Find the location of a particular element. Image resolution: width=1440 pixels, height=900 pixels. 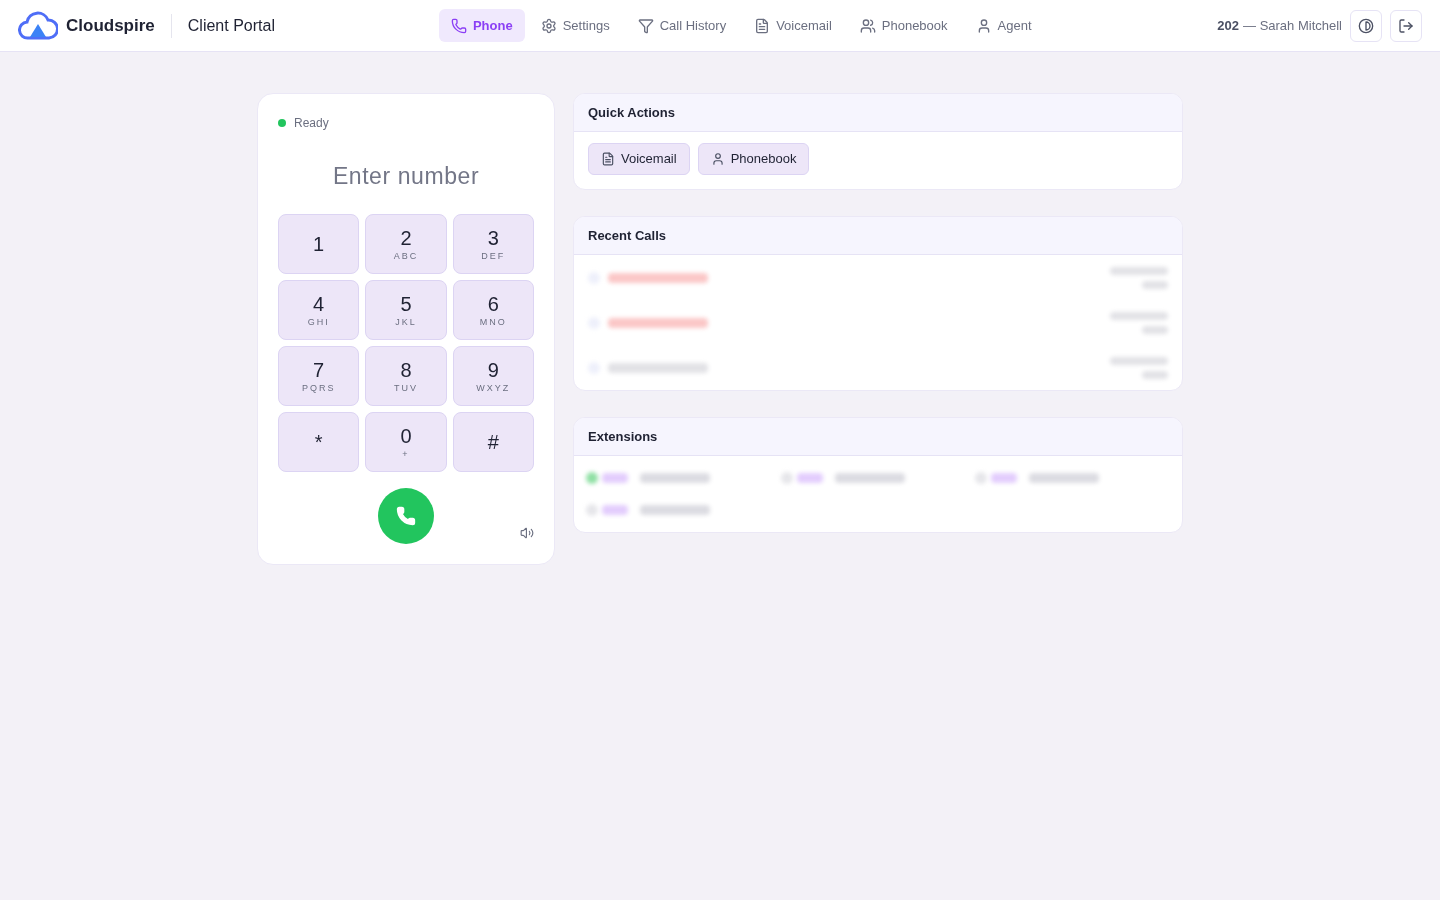

users-icon is located at coordinates (867, 25).